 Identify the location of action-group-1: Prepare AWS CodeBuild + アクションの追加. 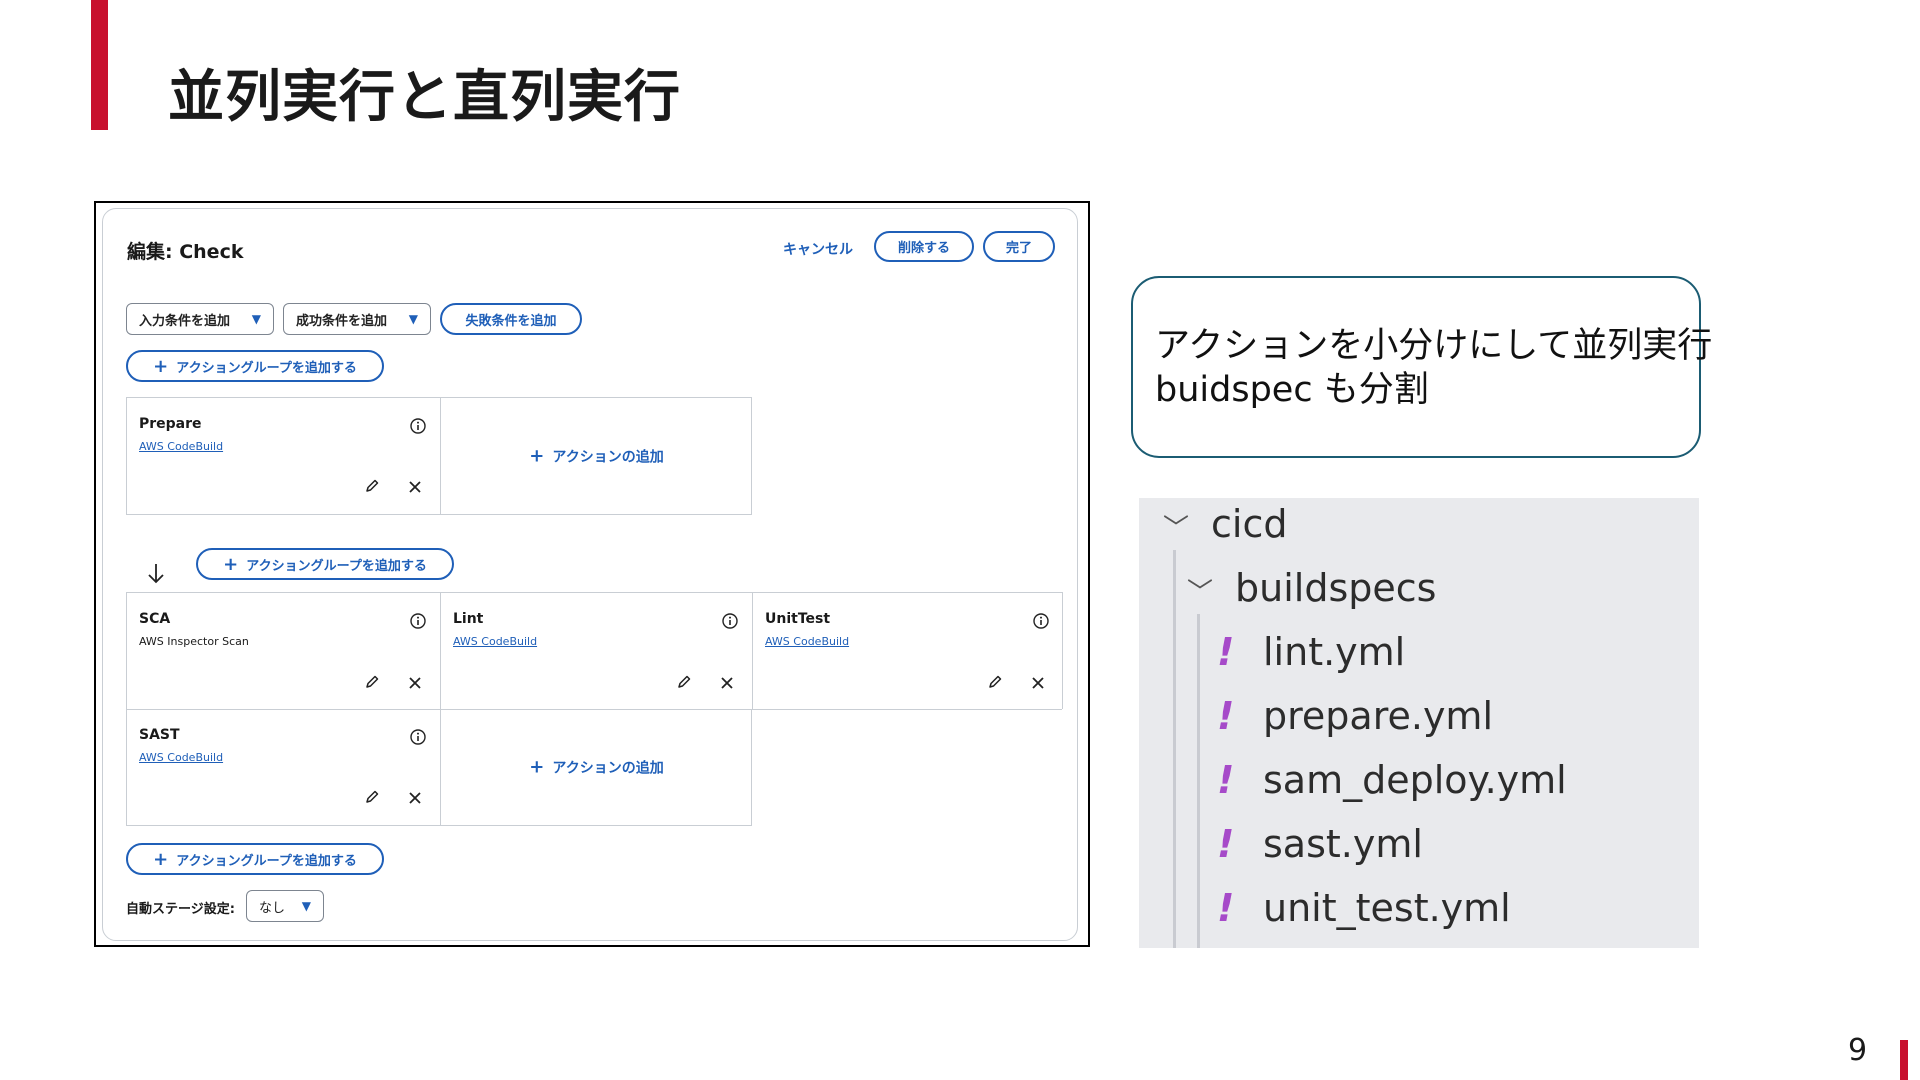
(439, 456).